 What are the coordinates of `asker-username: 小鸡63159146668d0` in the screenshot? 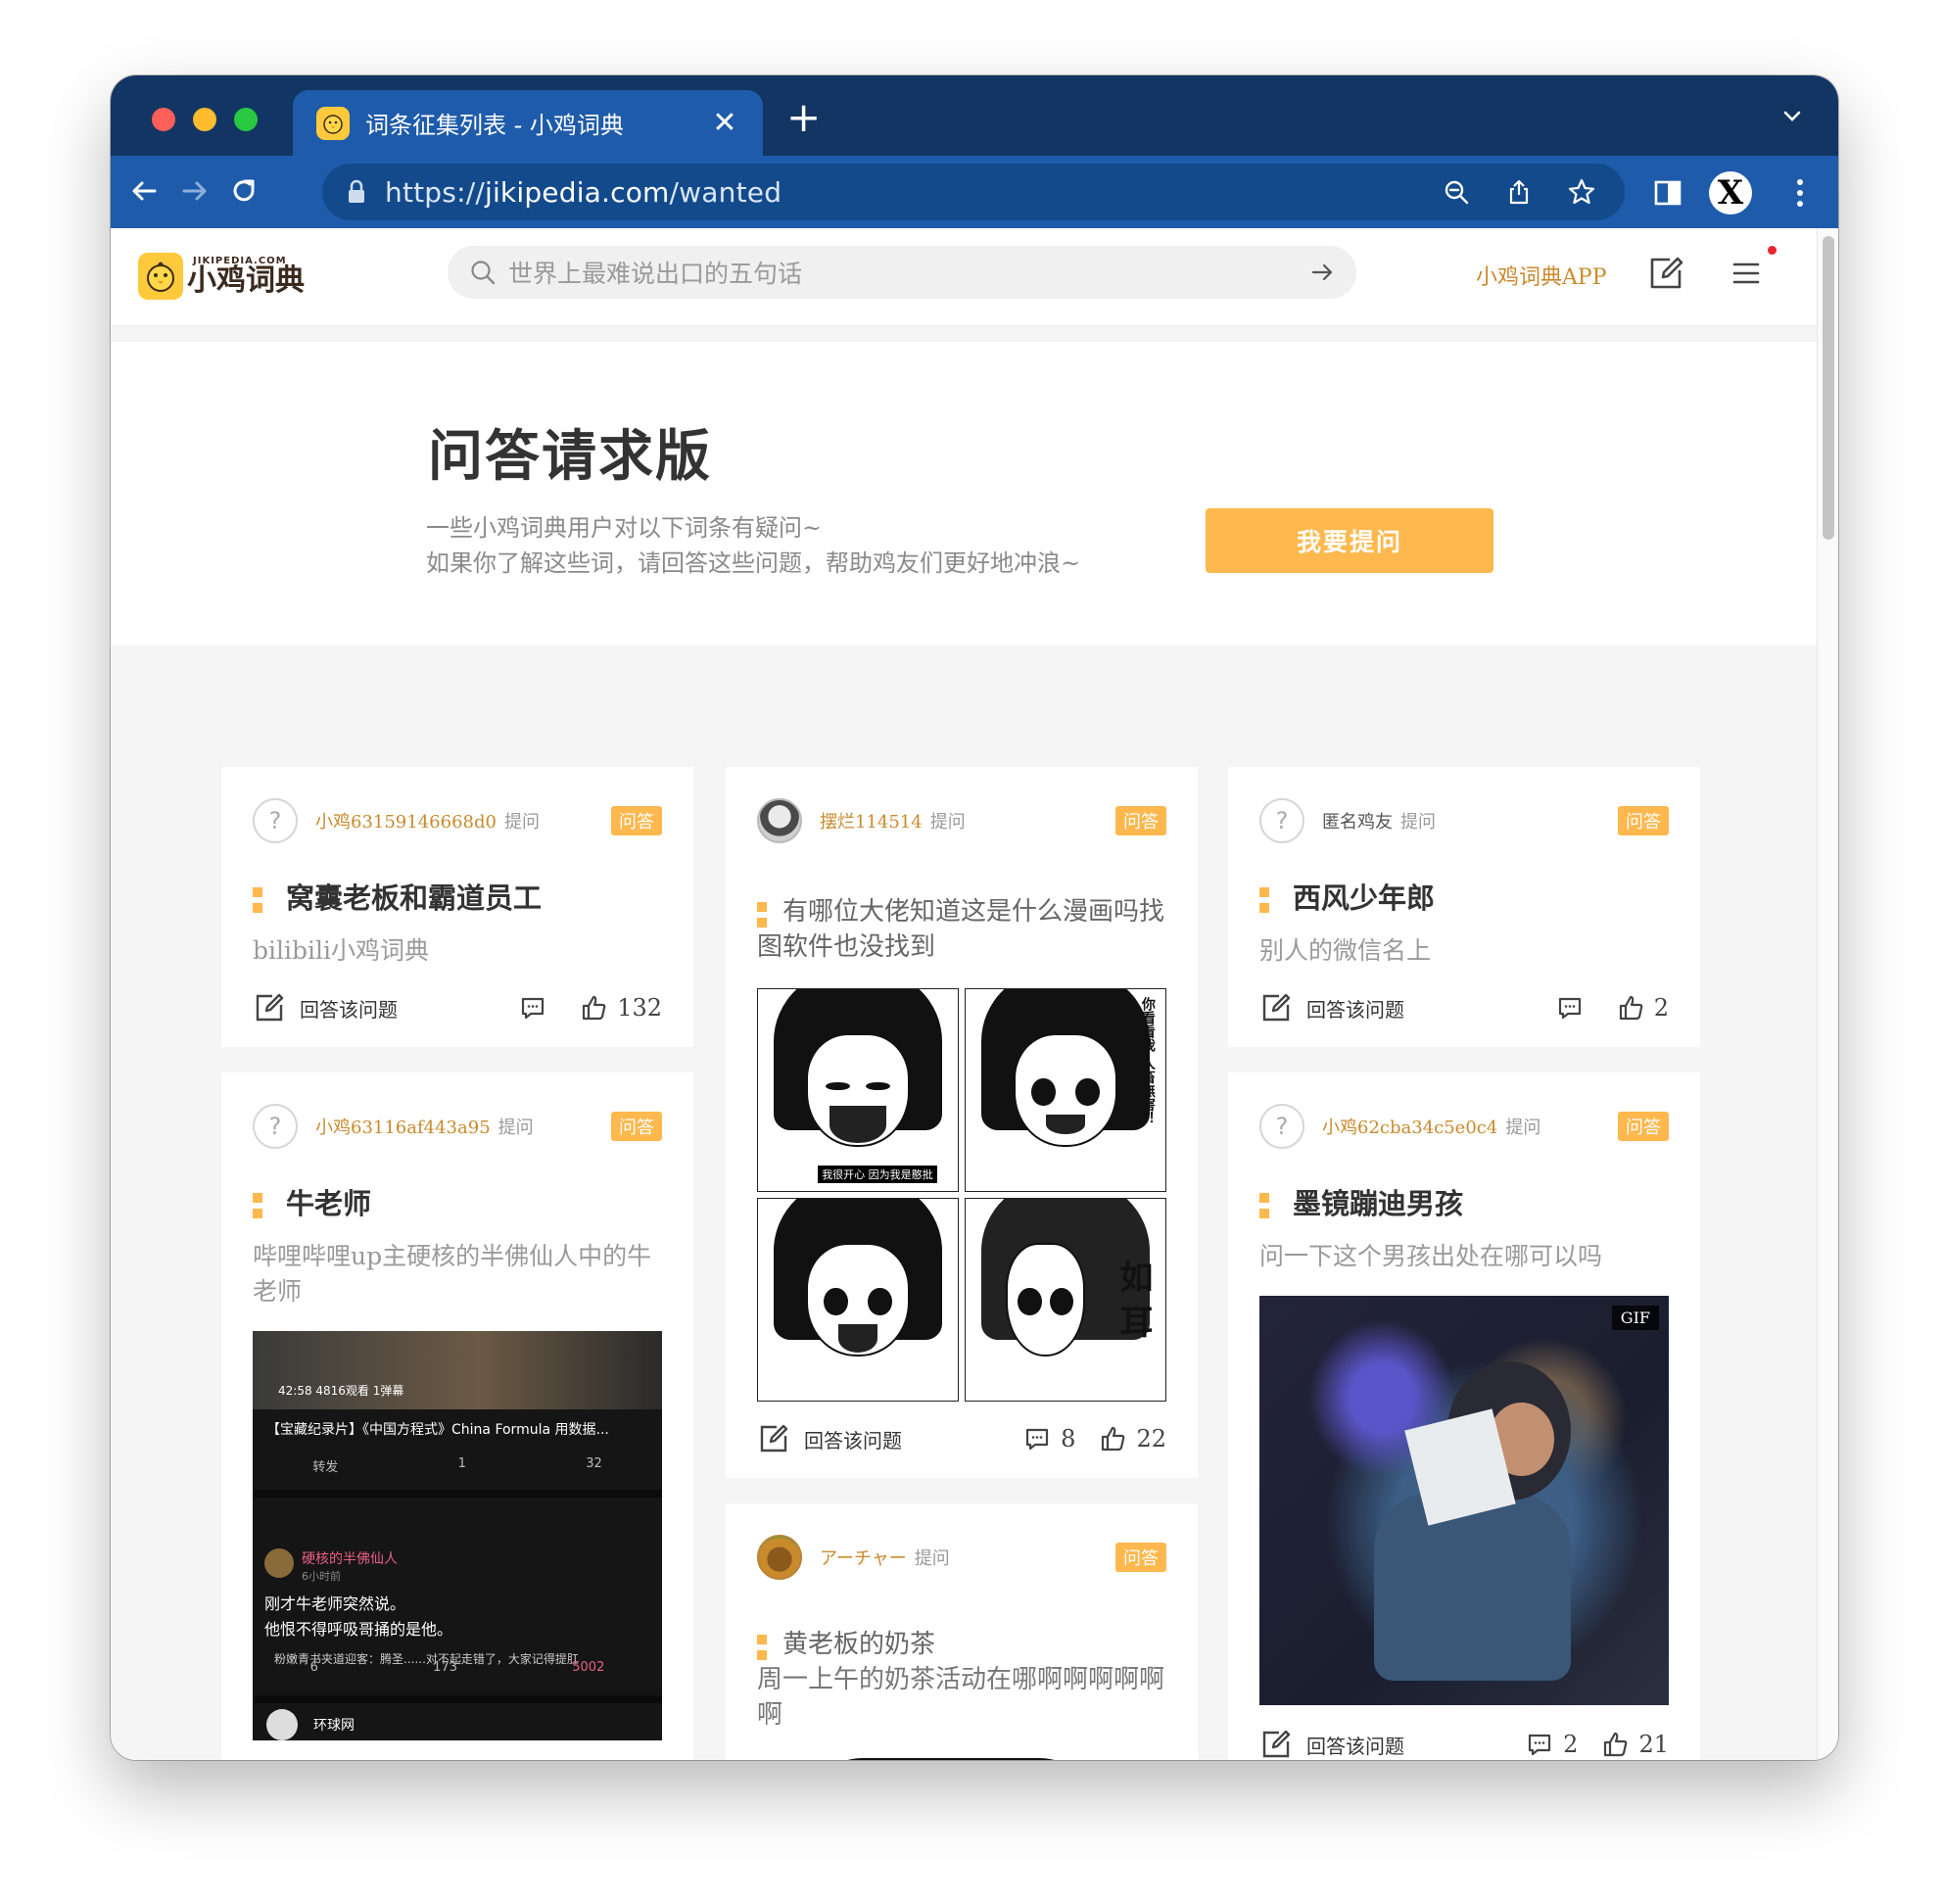 It's located at (406, 820).